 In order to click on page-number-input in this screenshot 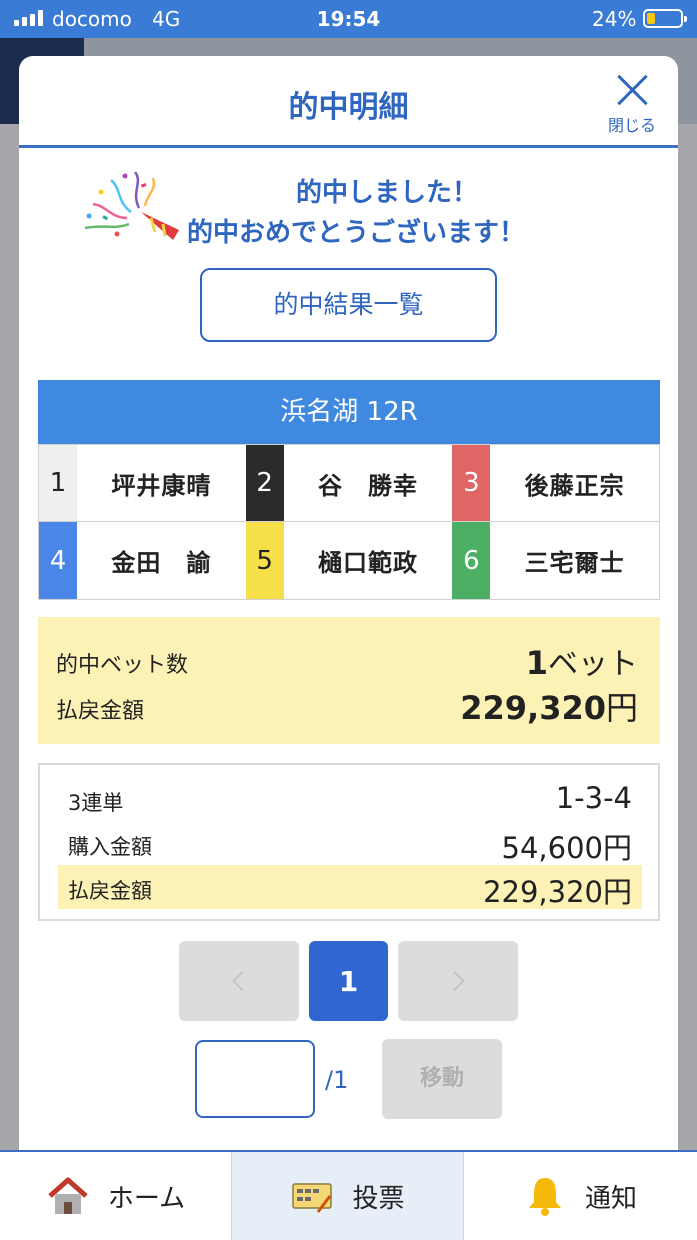, I will do `click(255, 1079)`.